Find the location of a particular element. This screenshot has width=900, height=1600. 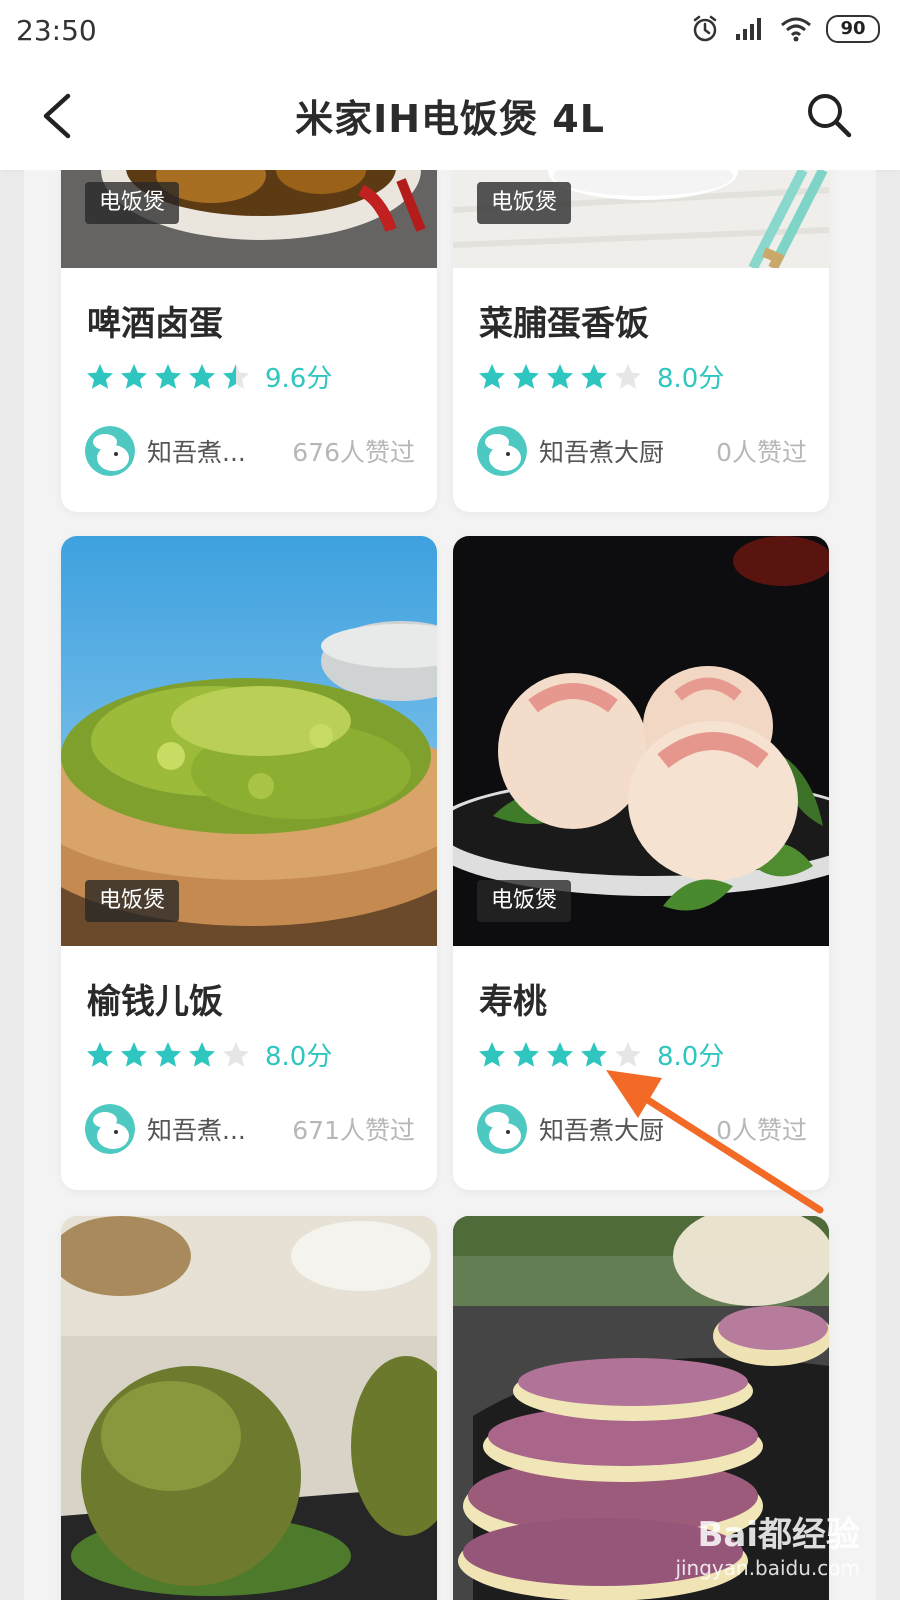

signal-icon is located at coordinates (748, 29).